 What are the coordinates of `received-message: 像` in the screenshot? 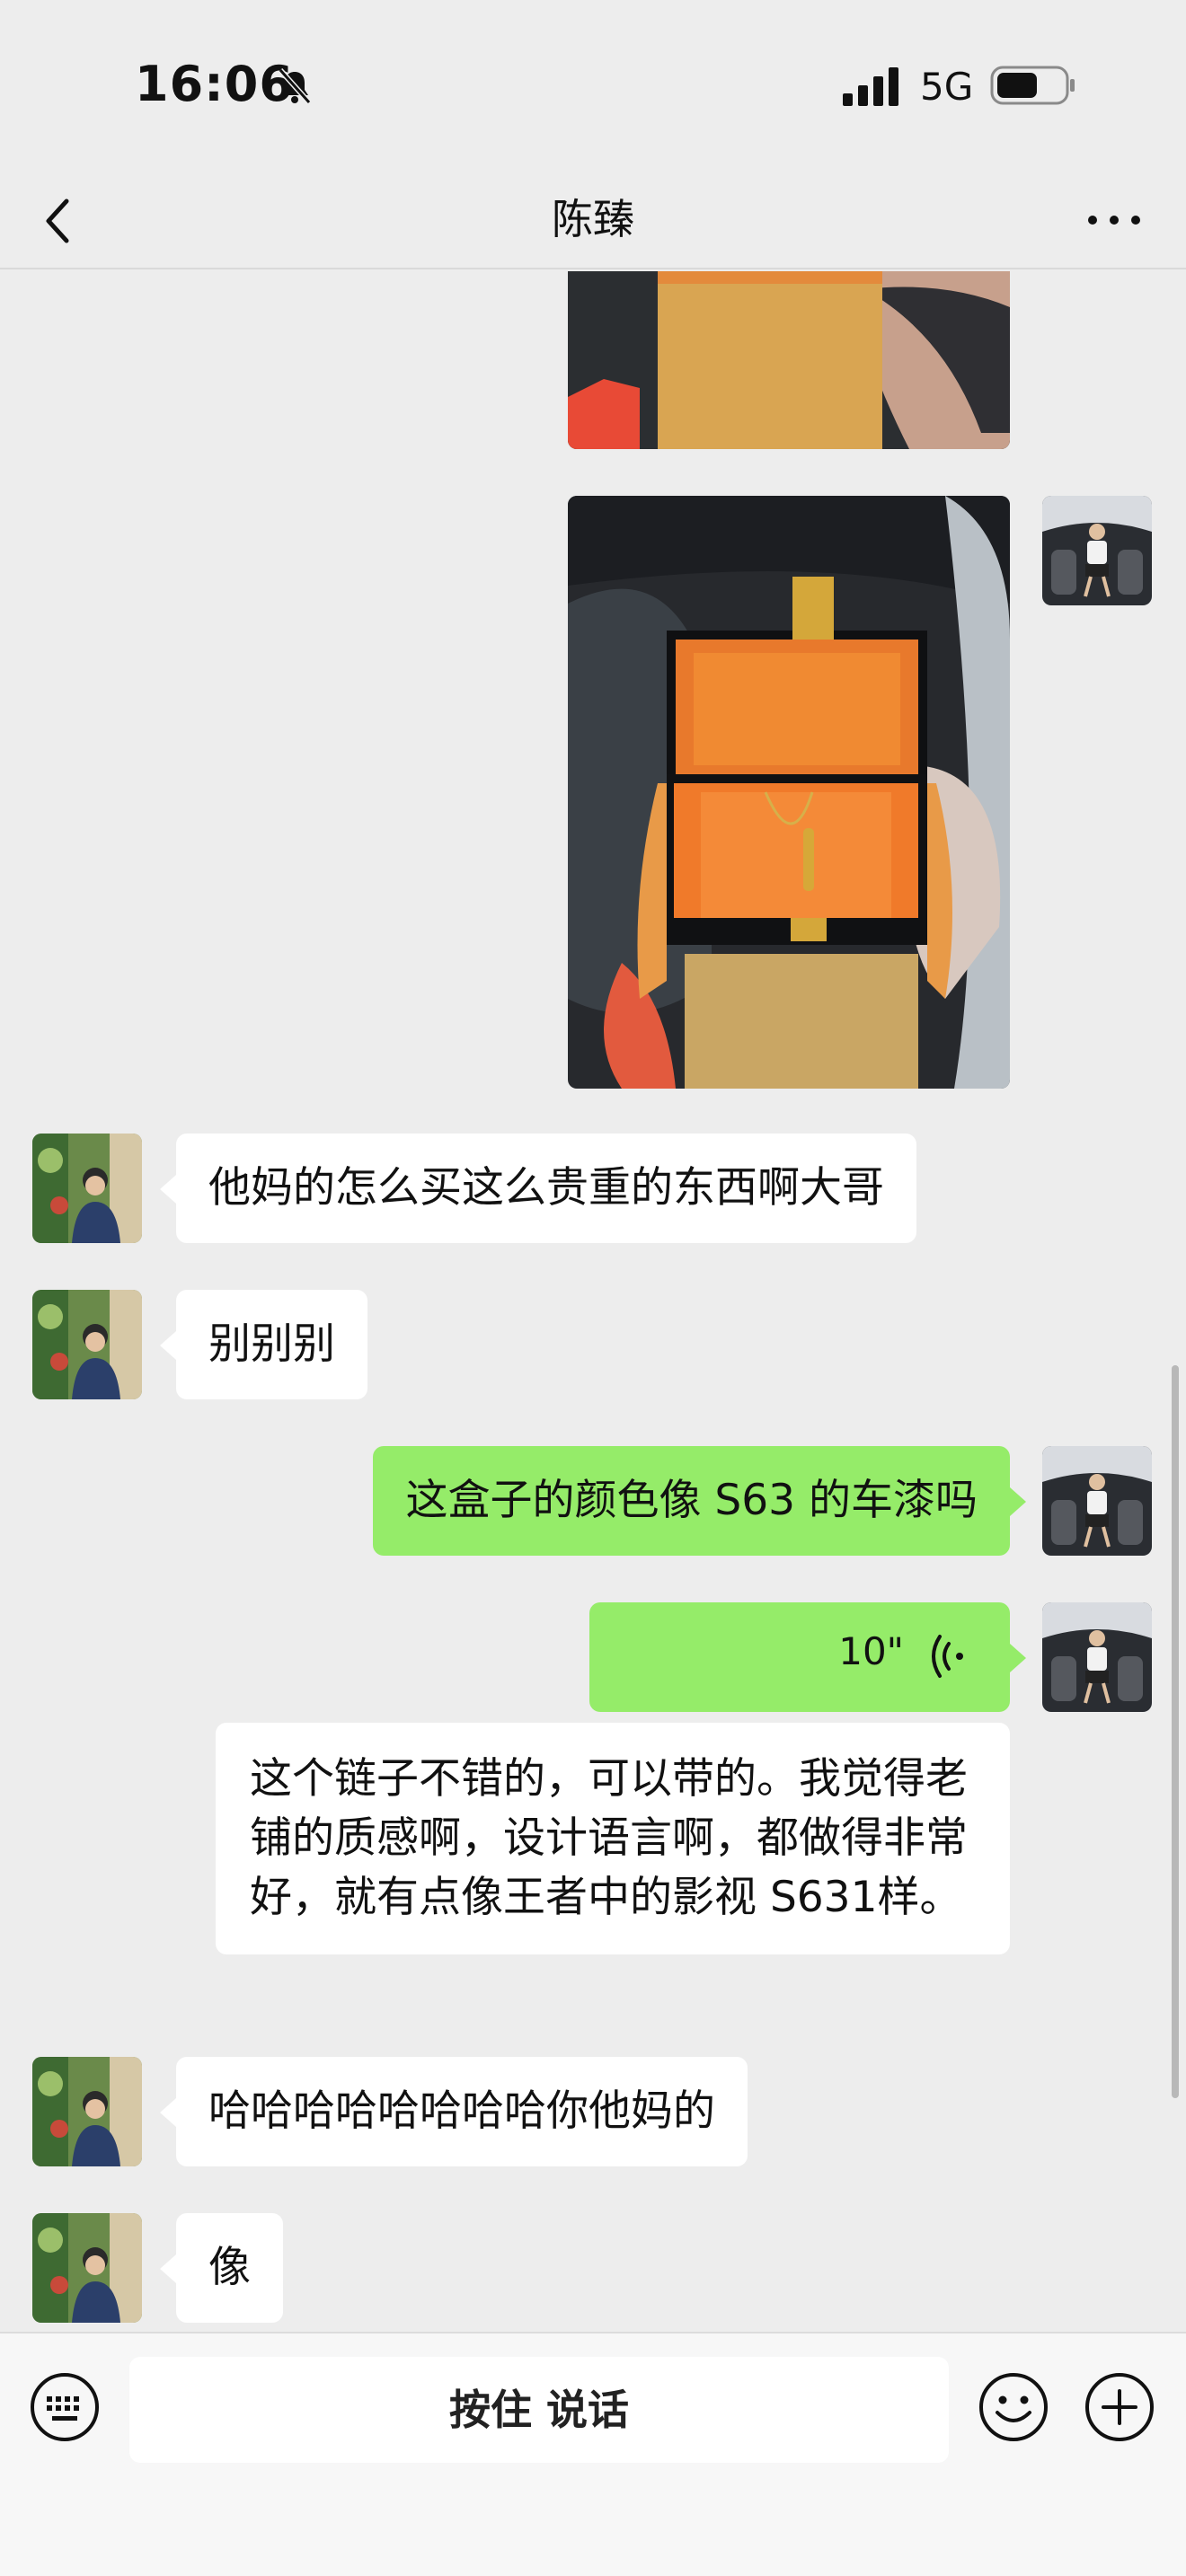 It's located at (229, 2268).